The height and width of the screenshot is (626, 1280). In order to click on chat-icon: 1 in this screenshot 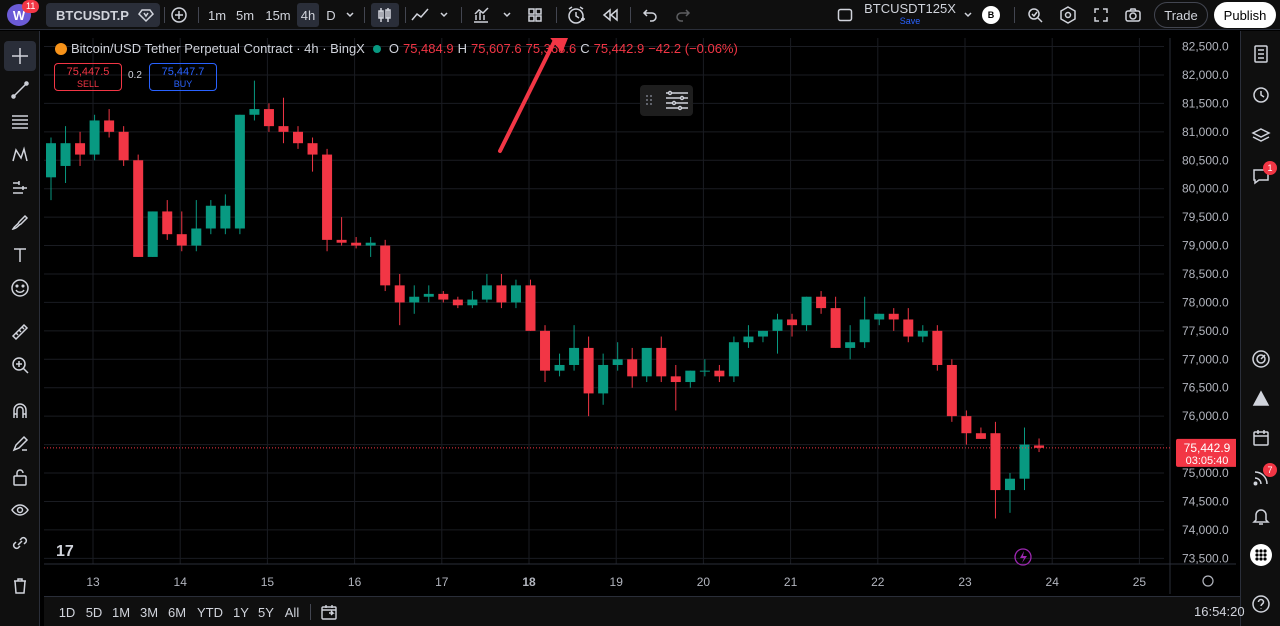, I will do `click(1261, 176)`.